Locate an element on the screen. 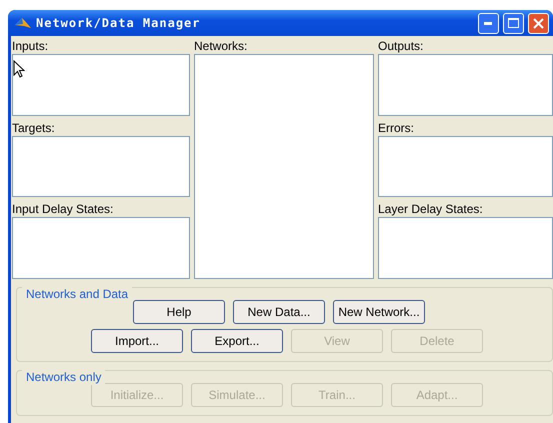  list-label: Networks: is located at coordinates (221, 46).